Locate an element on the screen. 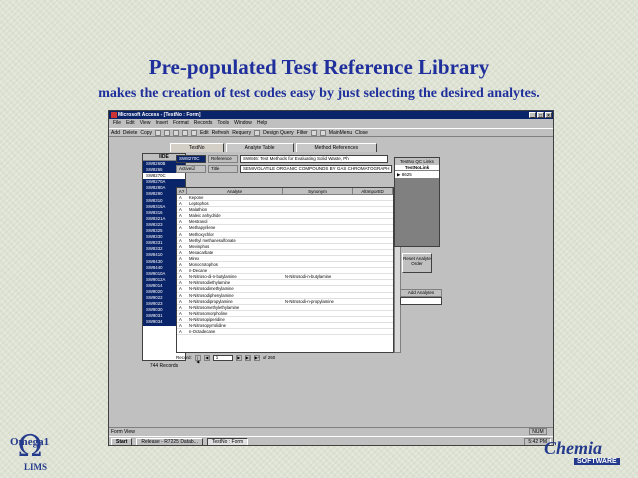  close-button: Close is located at coordinates (361, 133).